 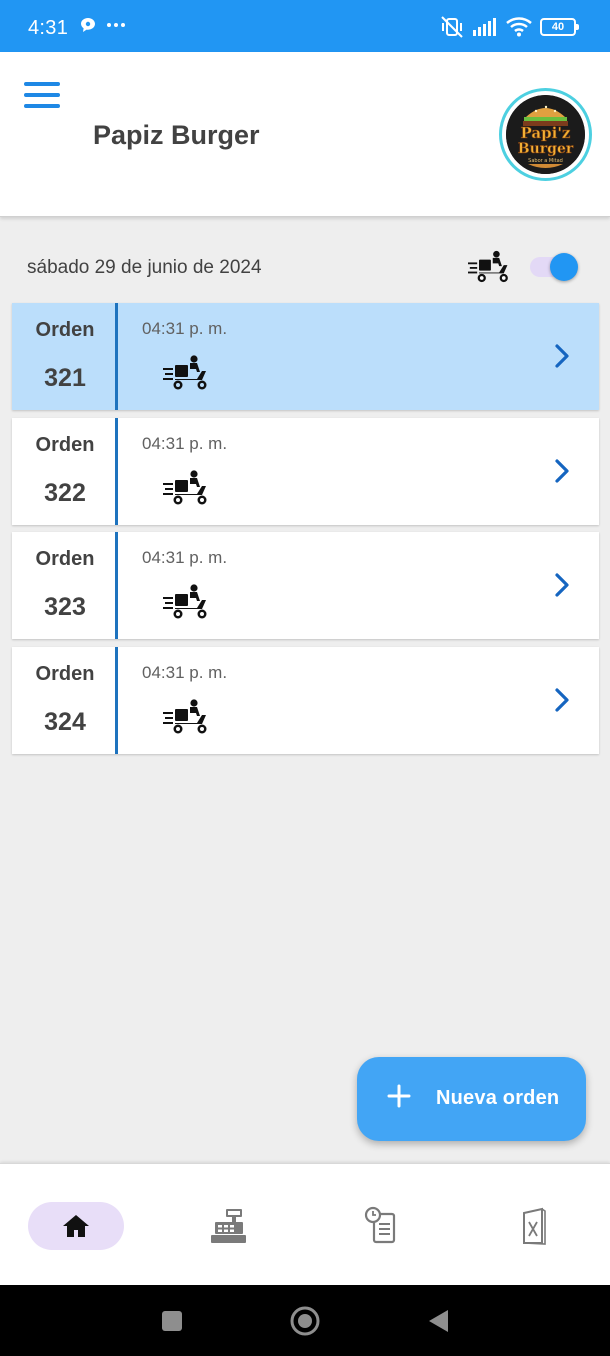 What do you see at coordinates (305, 26) in the screenshot?
I see `status-bar: 4:31 40` at bounding box center [305, 26].